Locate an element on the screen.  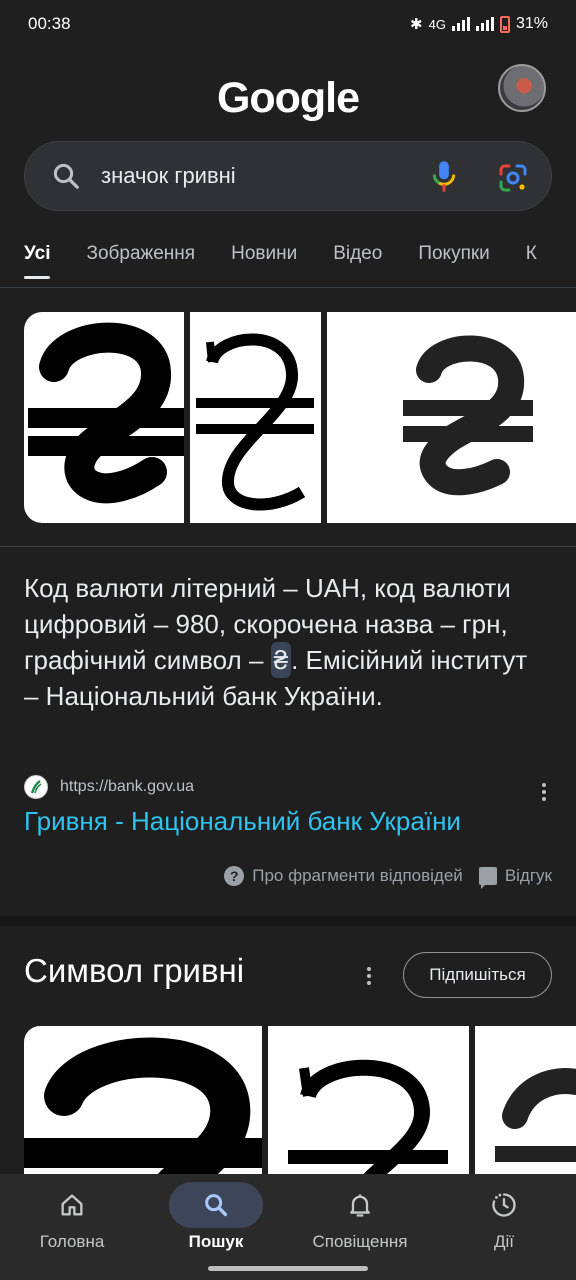
avatar is located at coordinates (522, 88).